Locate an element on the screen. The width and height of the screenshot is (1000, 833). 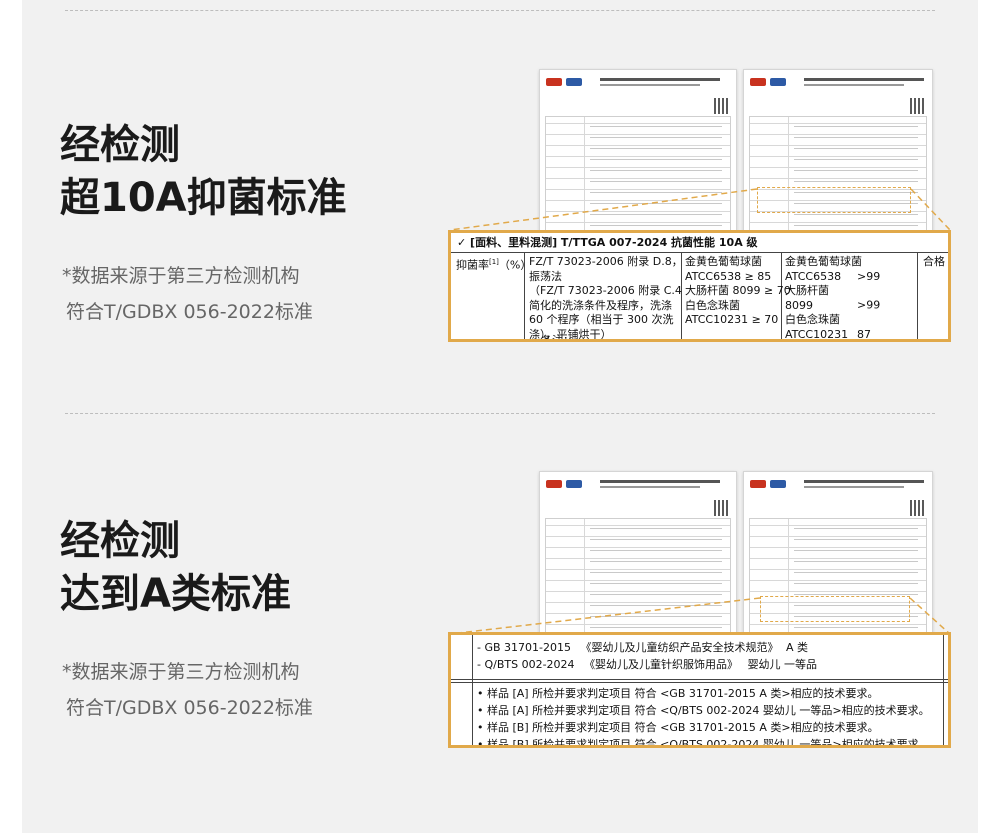
section2-note-line2: 符合T/GDBX 056-2022标准 is located at coordinates (189, 708).